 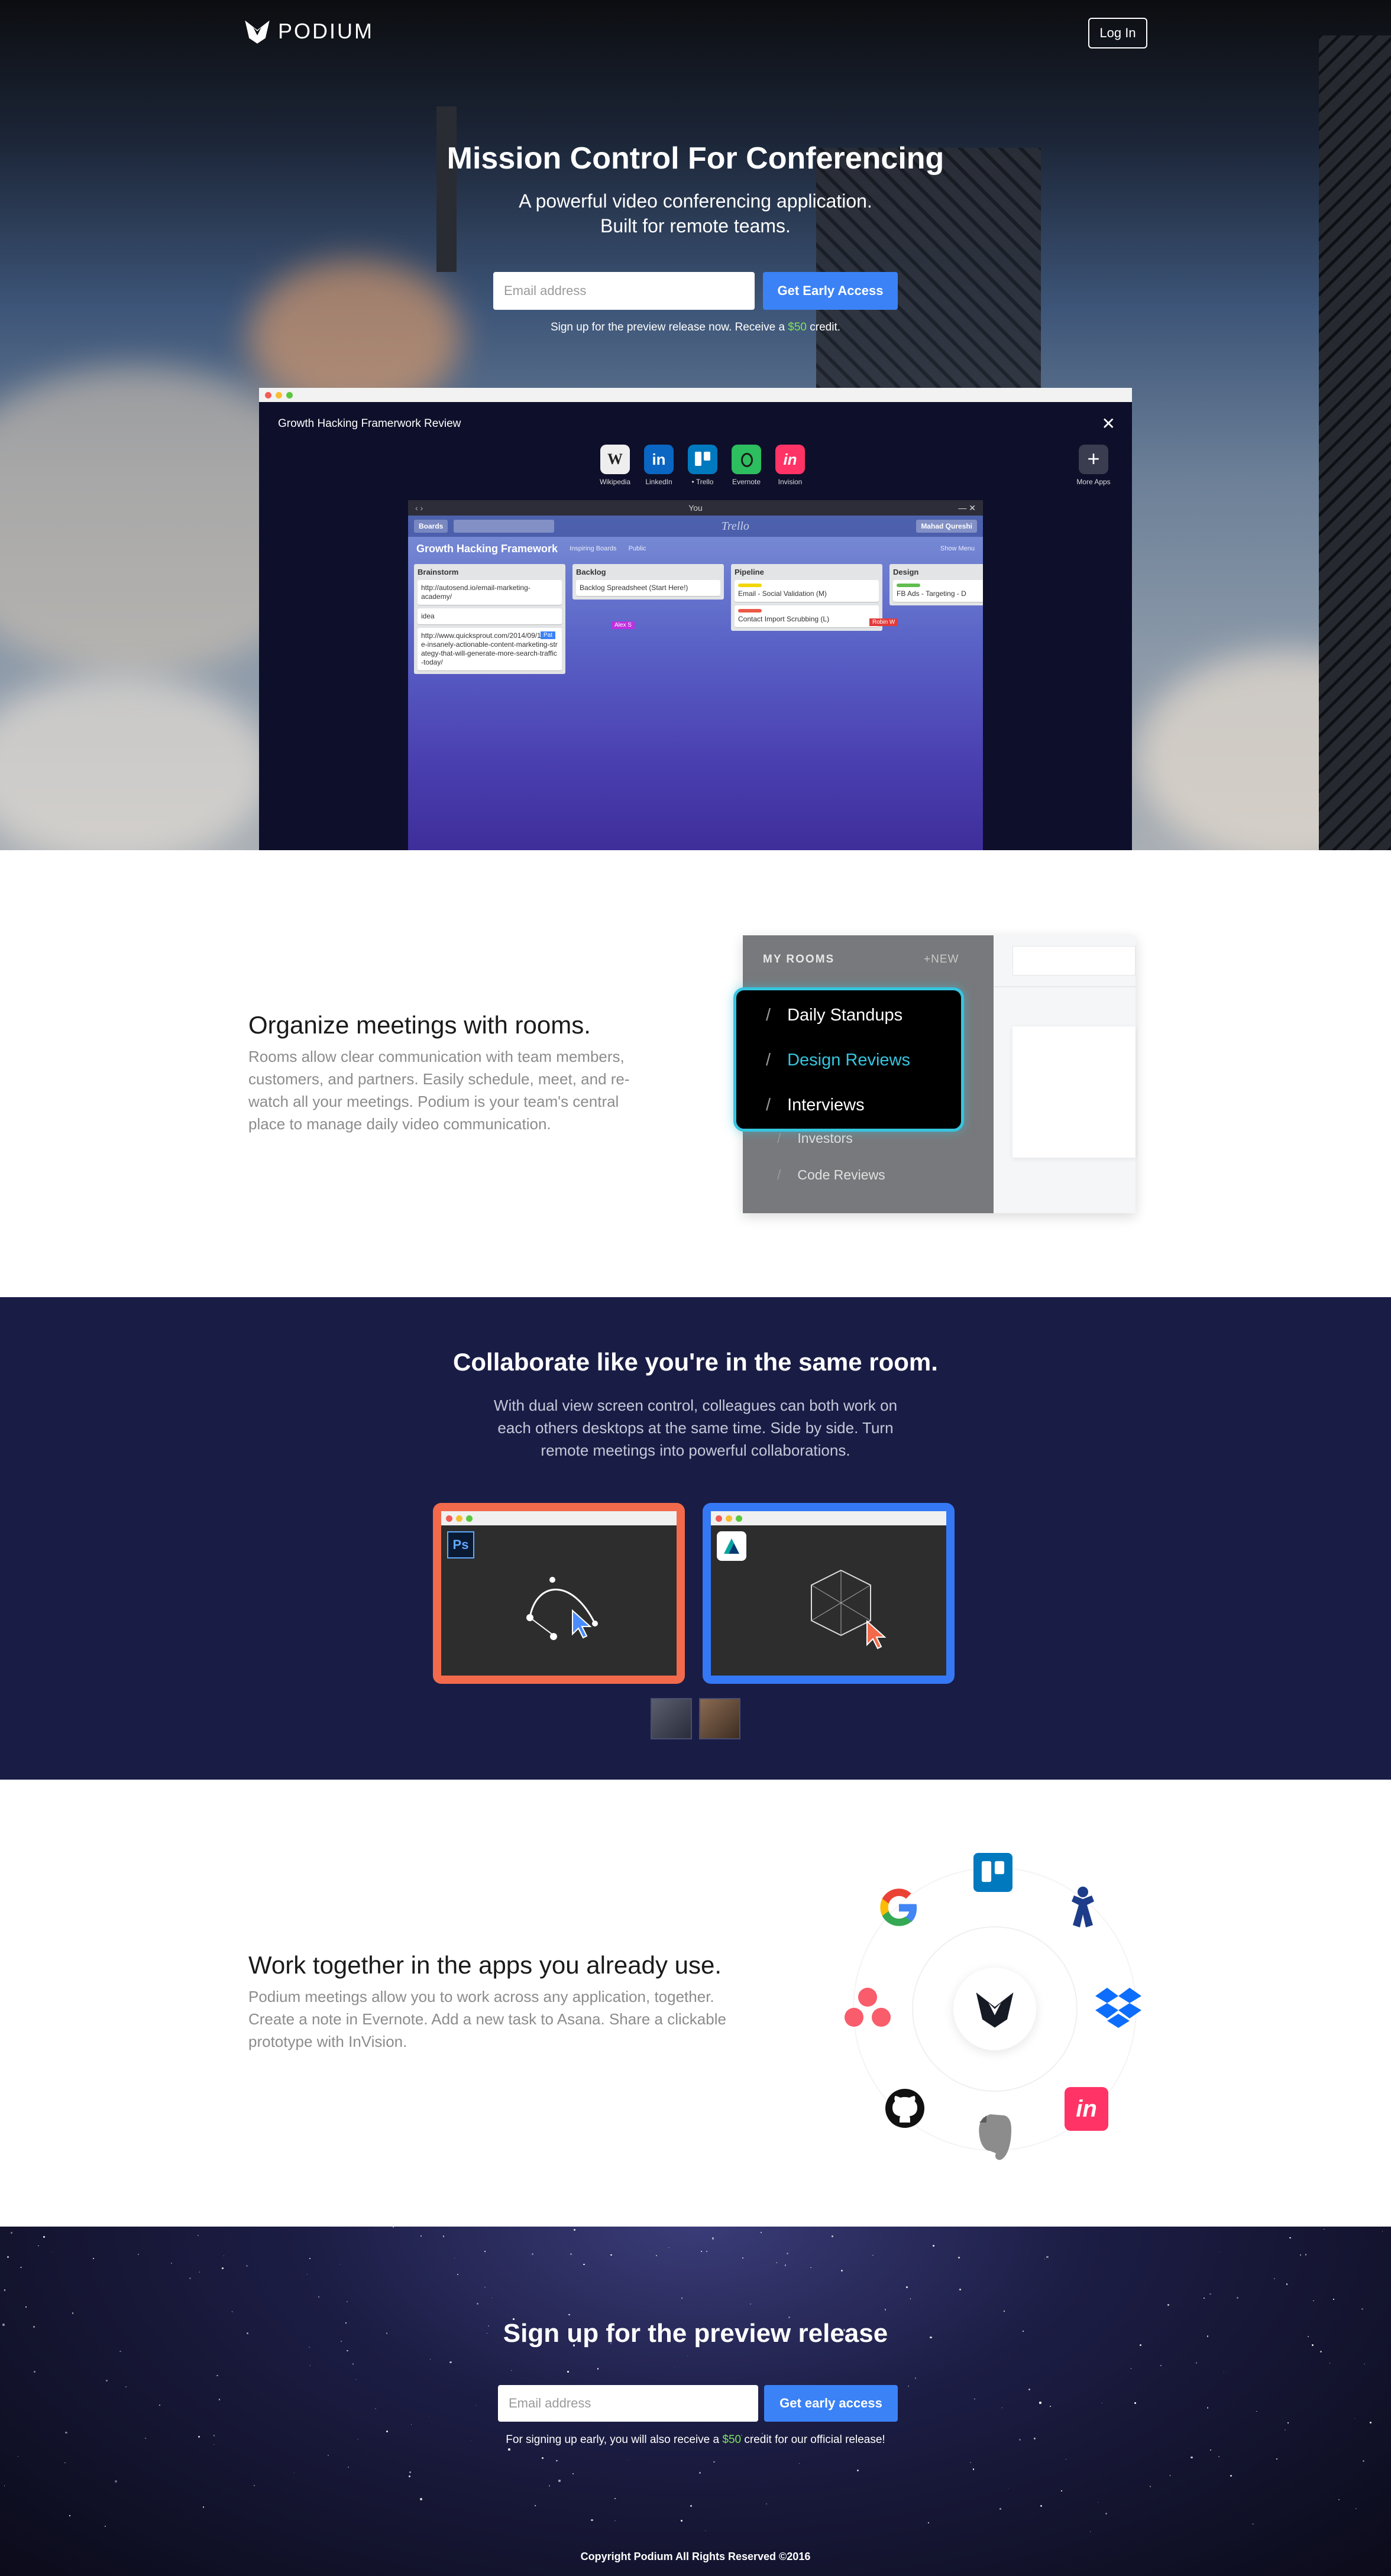 What do you see at coordinates (831, 1175) in the screenshot?
I see `room-item-code-reviews: / Code Reviews` at bounding box center [831, 1175].